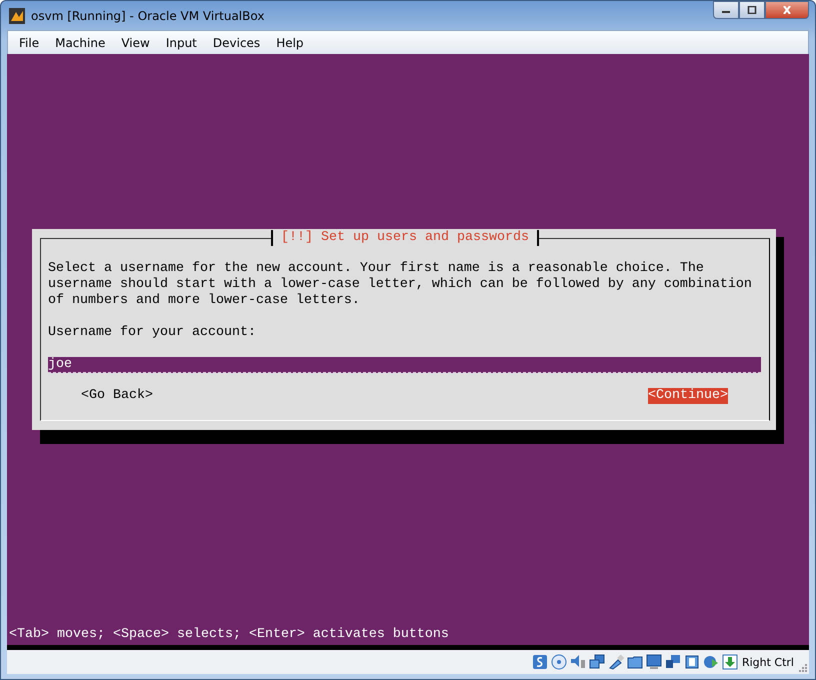  Describe the element at coordinates (236, 43) in the screenshot. I see `menu-item: Devices` at that location.